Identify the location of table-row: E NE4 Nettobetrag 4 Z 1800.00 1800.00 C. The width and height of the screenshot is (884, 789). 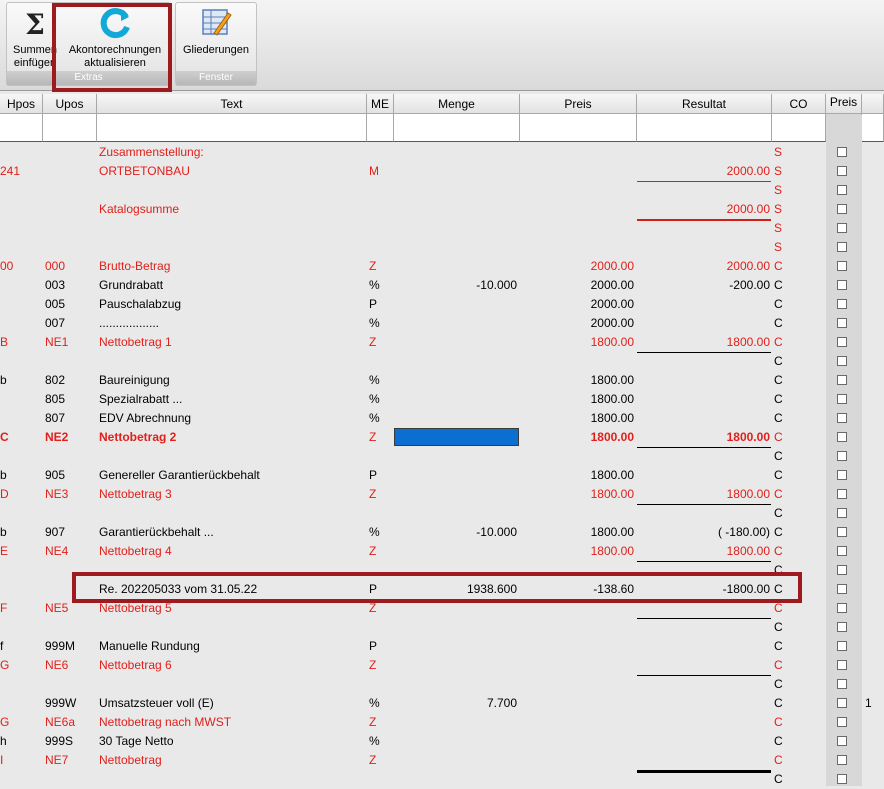
(442, 552).